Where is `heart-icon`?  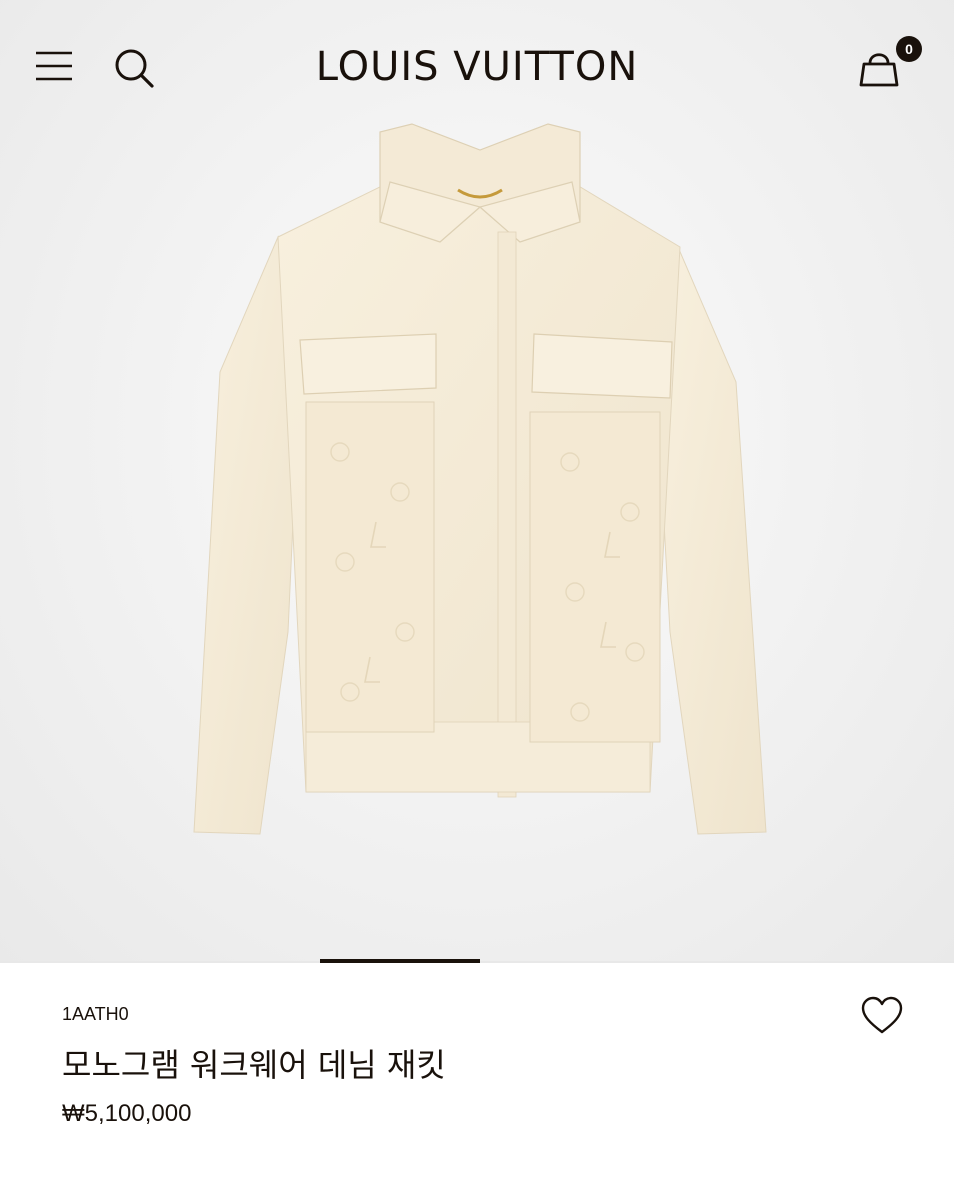 heart-icon is located at coordinates (882, 1015).